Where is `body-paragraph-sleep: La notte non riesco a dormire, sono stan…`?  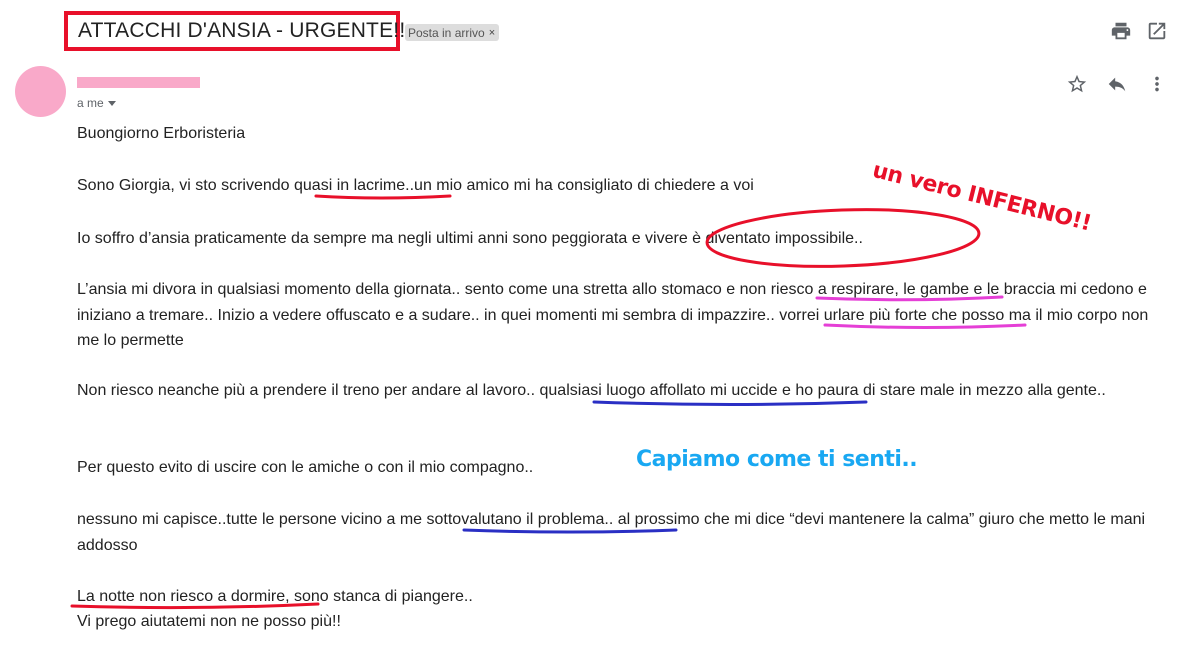
body-paragraph-sleep: La notte non riesco a dormire, sono stan… is located at coordinates (275, 596).